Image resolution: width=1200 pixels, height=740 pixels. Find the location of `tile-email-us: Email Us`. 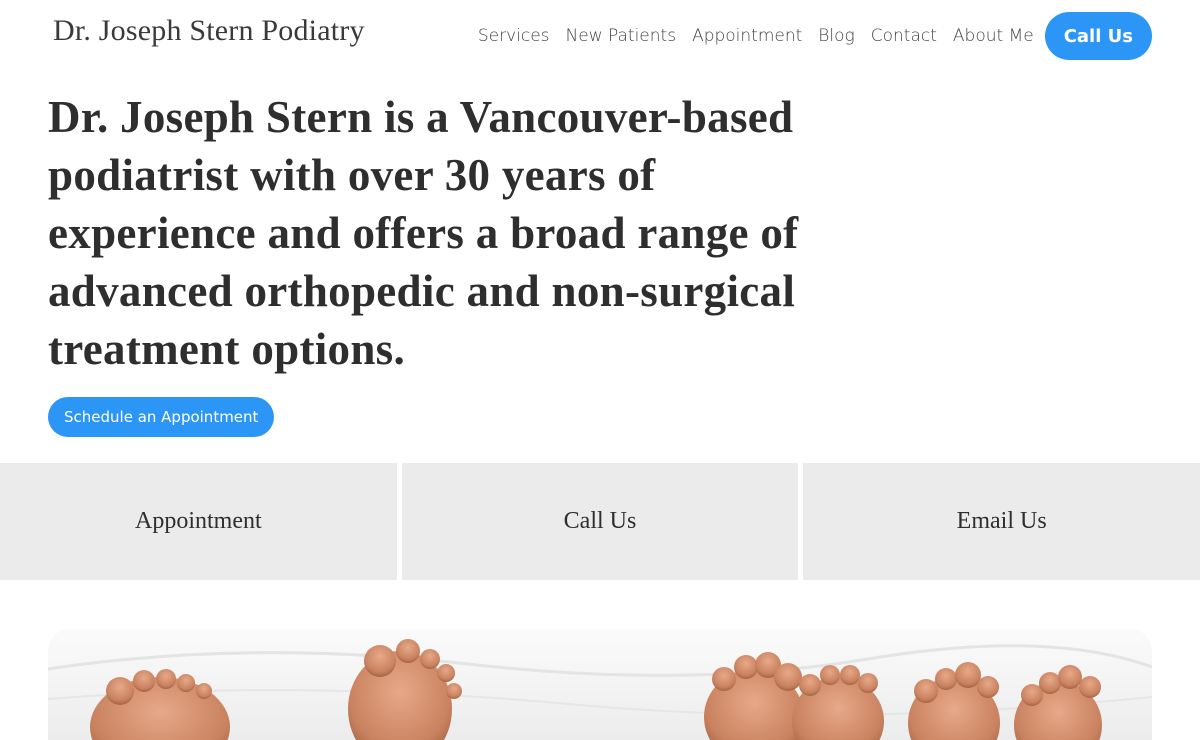

tile-email-us: Email Us is located at coordinates (1001, 521).